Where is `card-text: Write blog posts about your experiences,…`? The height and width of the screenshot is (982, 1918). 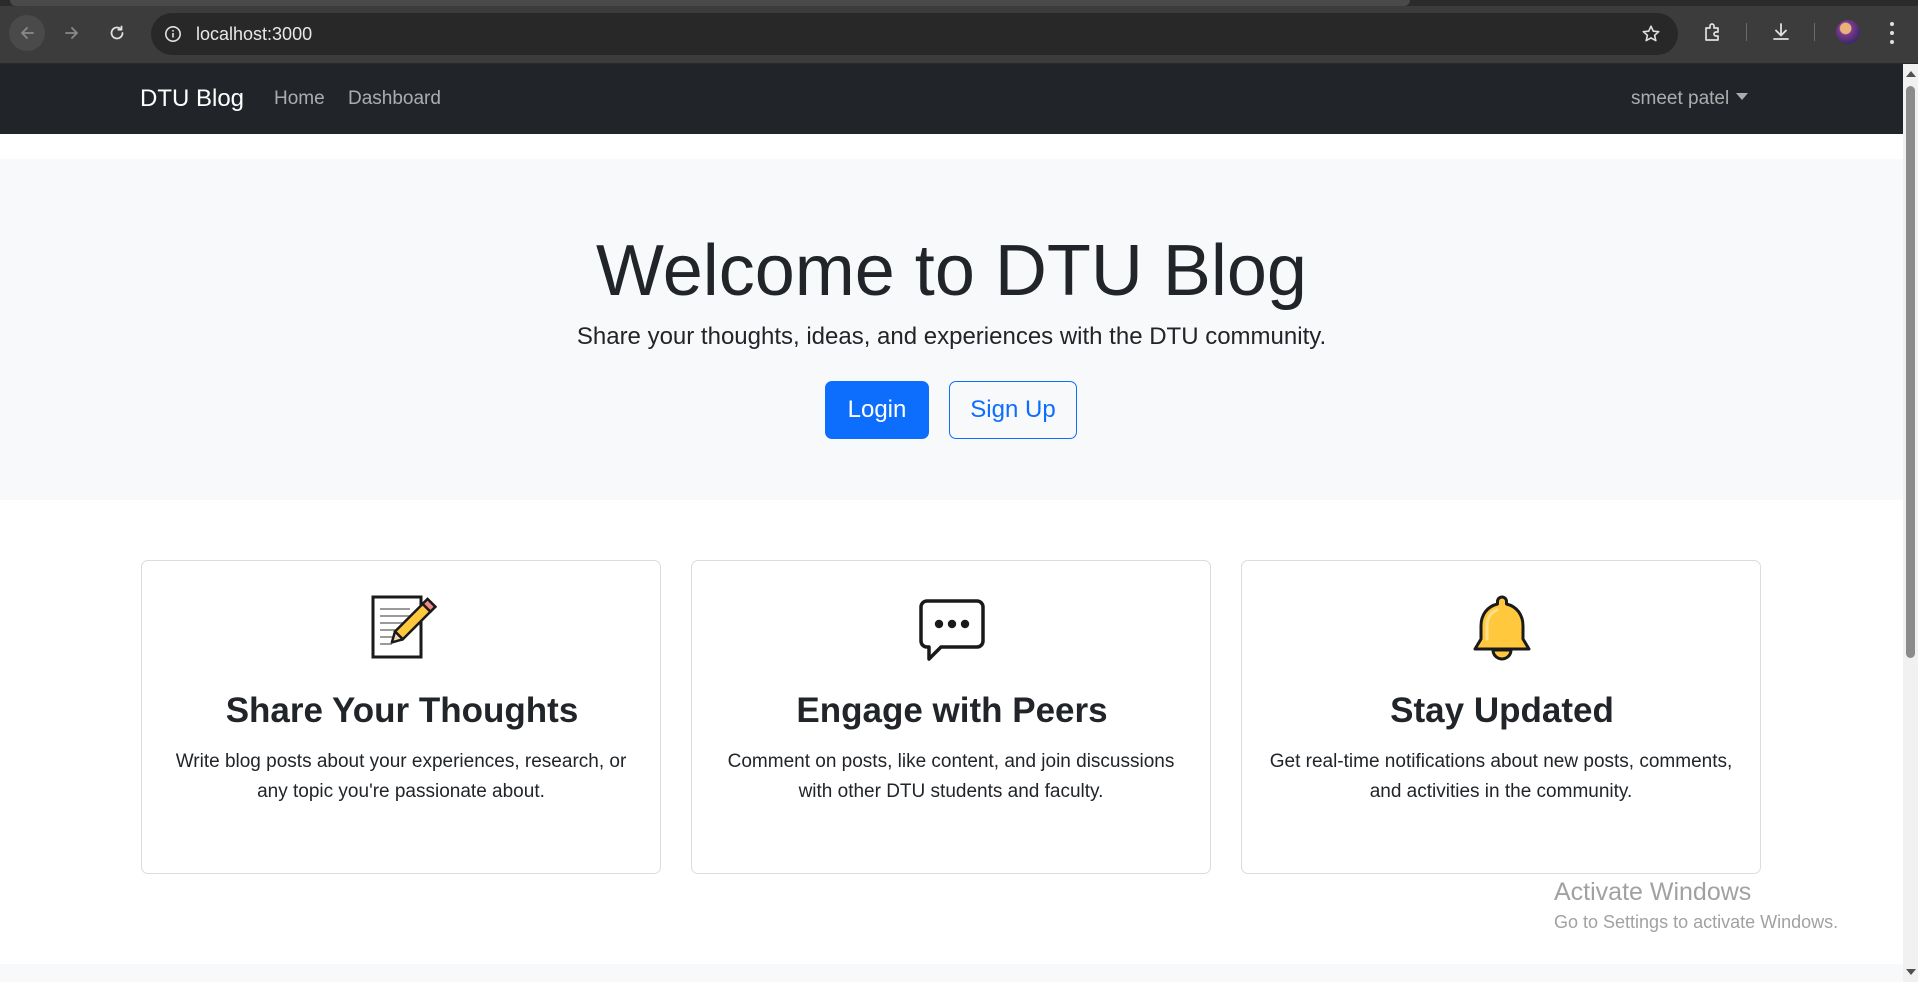 card-text: Write blog posts about your experiences,… is located at coordinates (401, 776).